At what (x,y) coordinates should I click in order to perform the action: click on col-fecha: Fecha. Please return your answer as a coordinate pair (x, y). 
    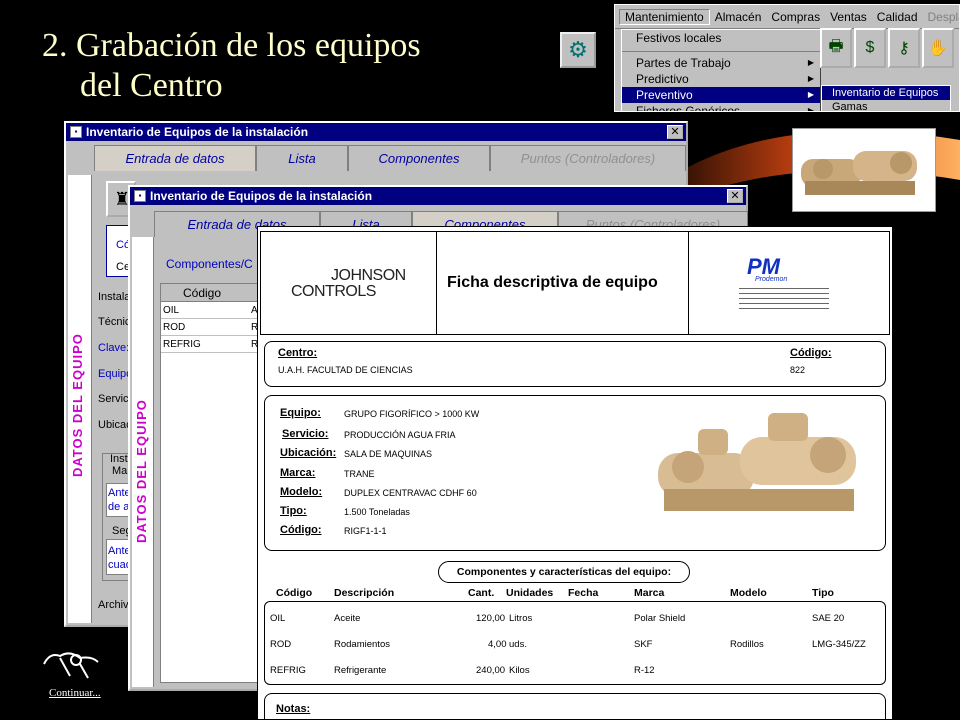
    Looking at the image, I should click on (583, 593).